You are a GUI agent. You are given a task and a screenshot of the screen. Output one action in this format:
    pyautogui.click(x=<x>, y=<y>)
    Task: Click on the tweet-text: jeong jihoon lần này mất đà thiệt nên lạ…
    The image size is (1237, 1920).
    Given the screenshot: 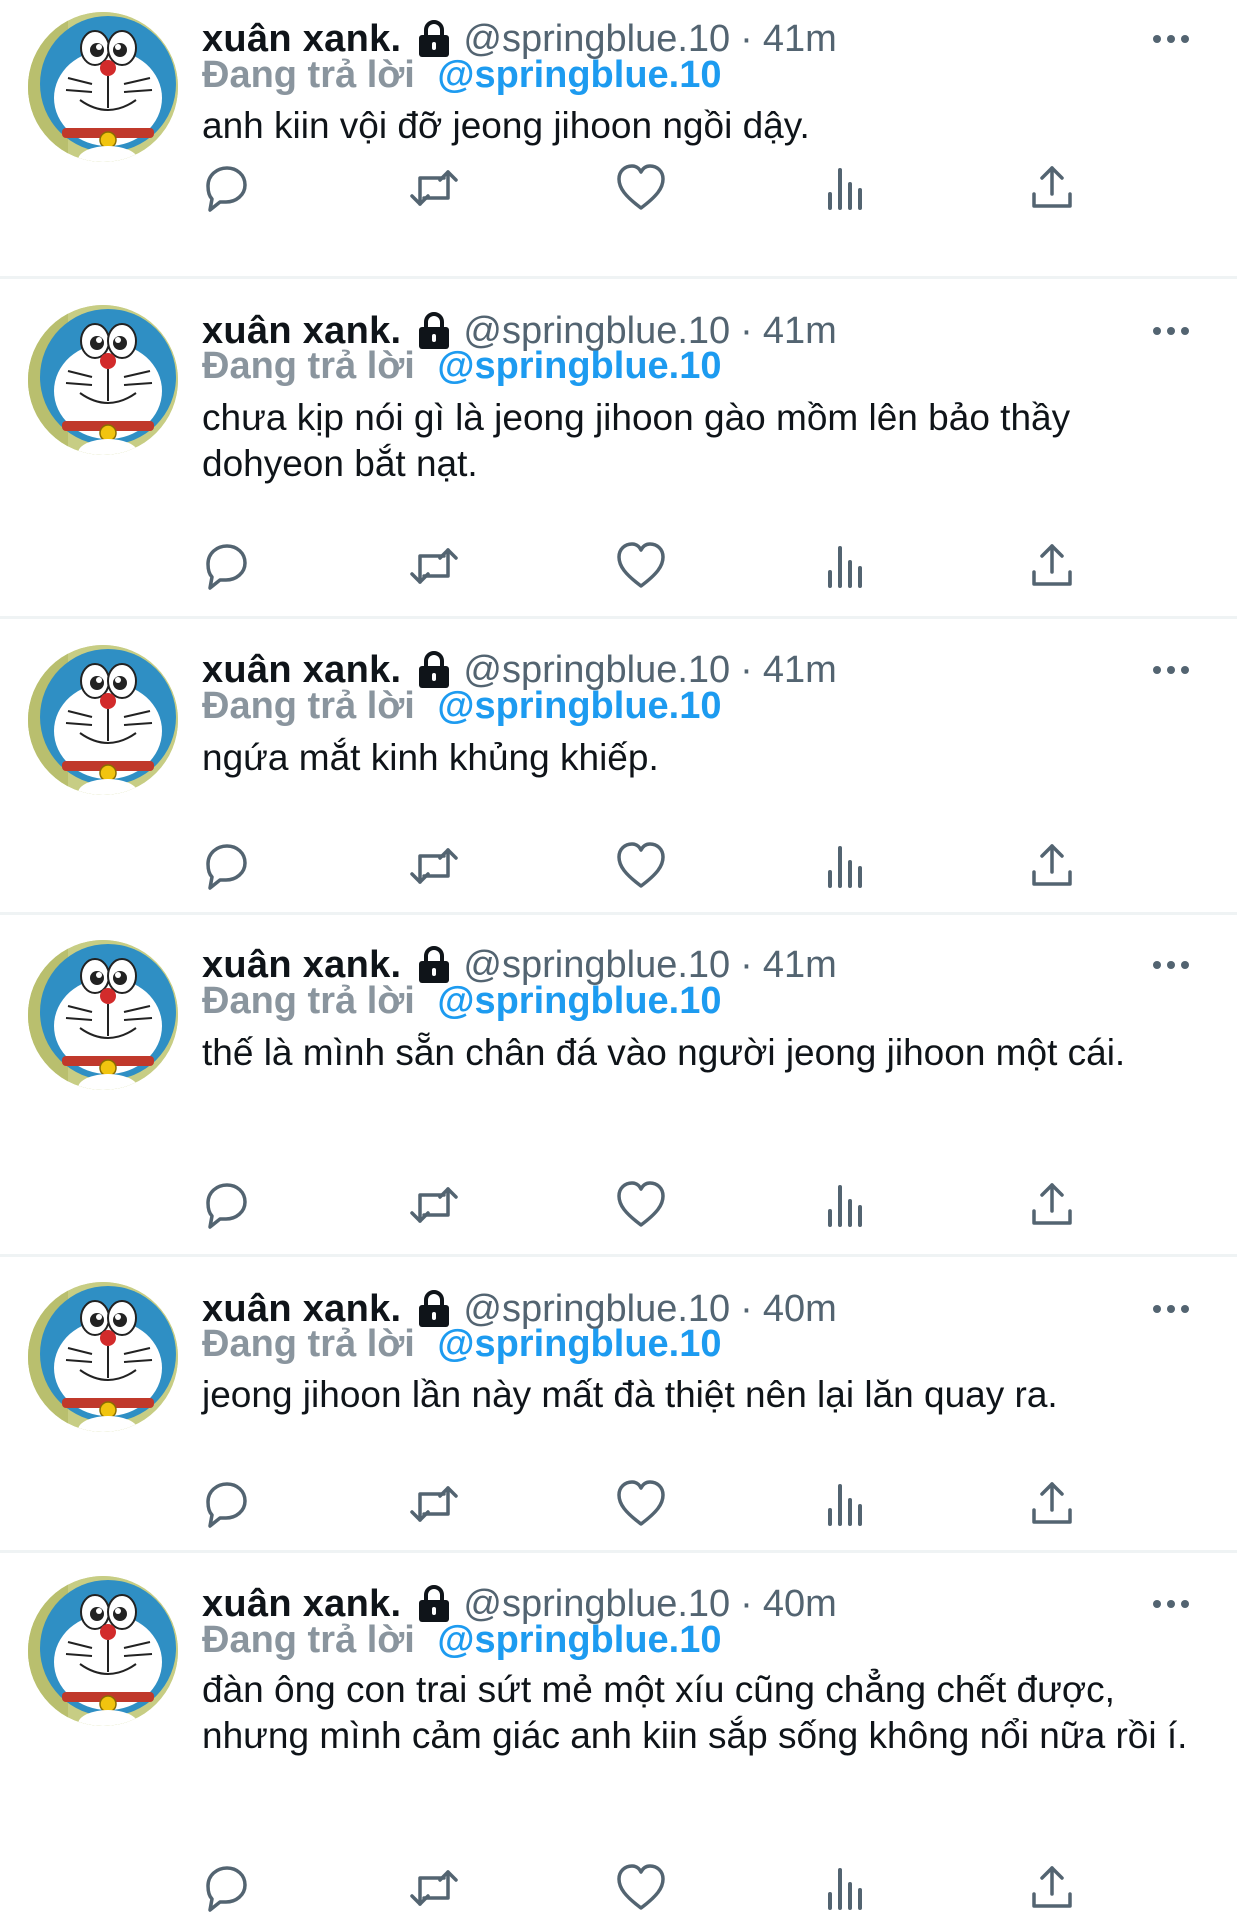 What is the action you would take?
    pyautogui.click(x=630, y=1394)
    